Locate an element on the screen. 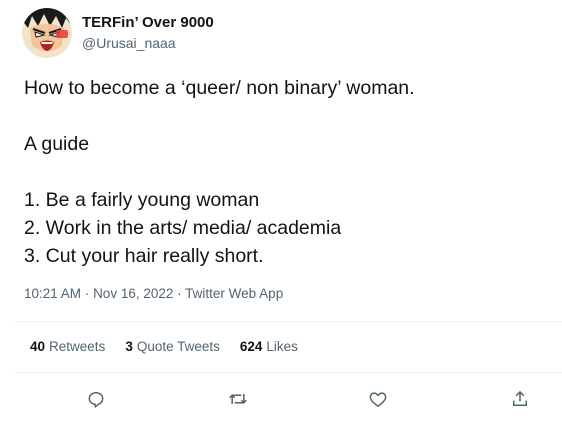 The height and width of the screenshot is (422, 562). reply-icon is located at coordinates (96, 400).